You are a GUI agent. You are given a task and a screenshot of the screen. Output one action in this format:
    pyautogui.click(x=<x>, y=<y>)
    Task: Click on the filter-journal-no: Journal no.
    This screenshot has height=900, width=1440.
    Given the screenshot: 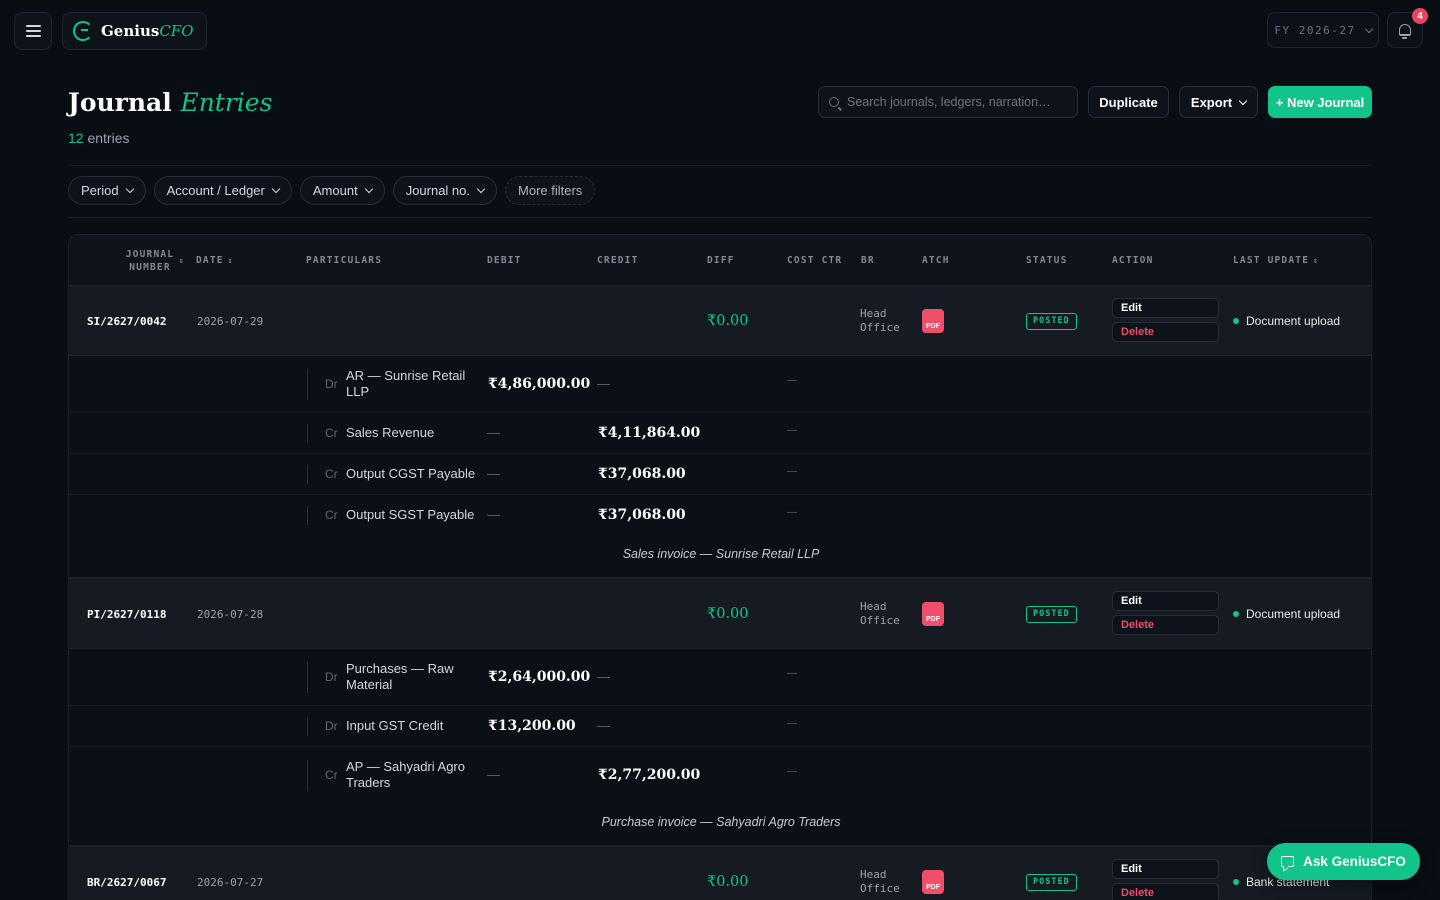 What is the action you would take?
    pyautogui.click(x=445, y=190)
    